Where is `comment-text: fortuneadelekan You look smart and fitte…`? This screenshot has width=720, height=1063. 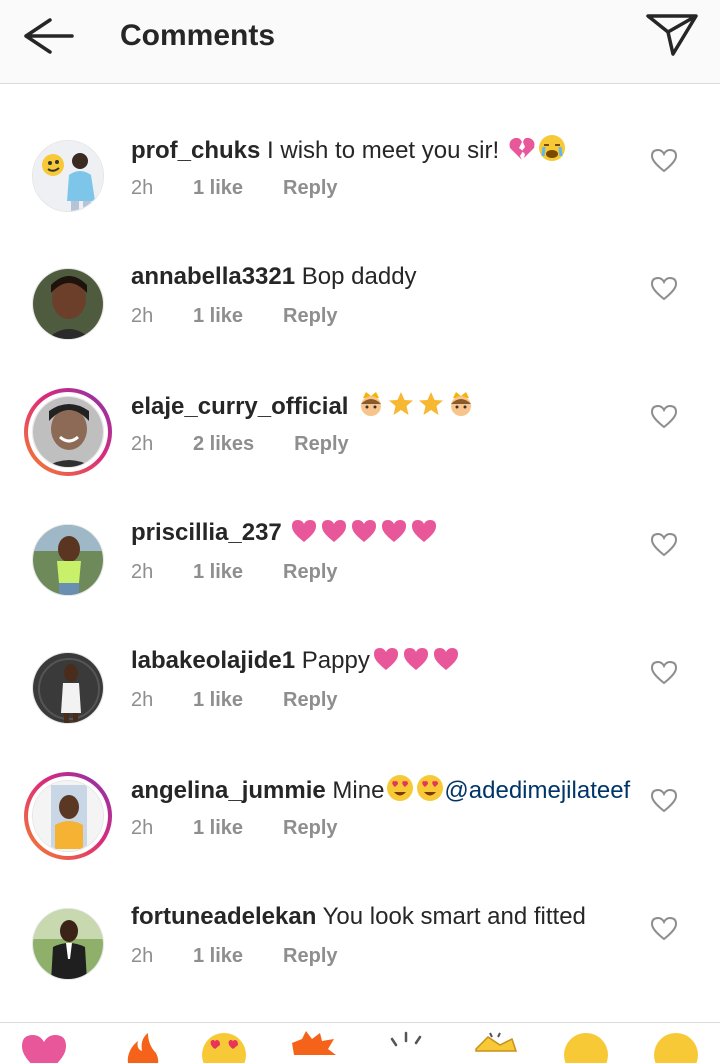 comment-text: fortuneadelekan You look smart and fitte… is located at coordinates (381, 917).